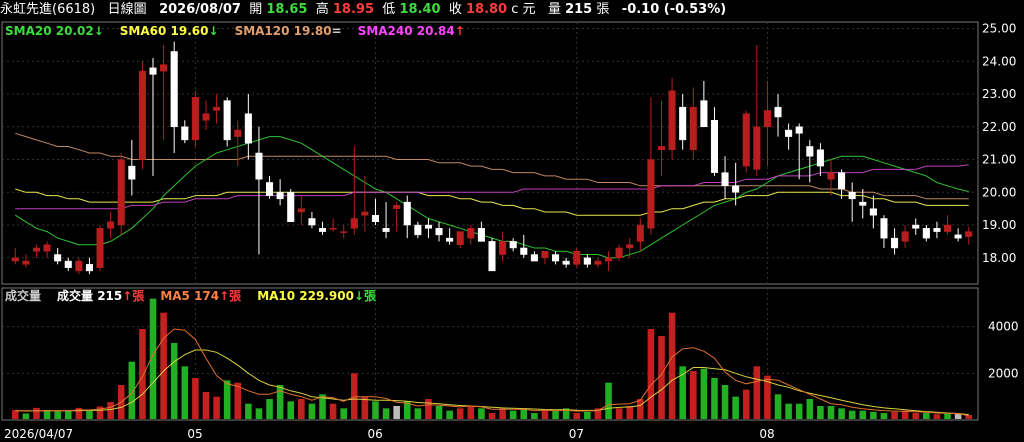 This screenshot has width=1024, height=442. What do you see at coordinates (89, 295) in the screenshot?
I see `volume-legend-current-label: 成交量 215` at bounding box center [89, 295].